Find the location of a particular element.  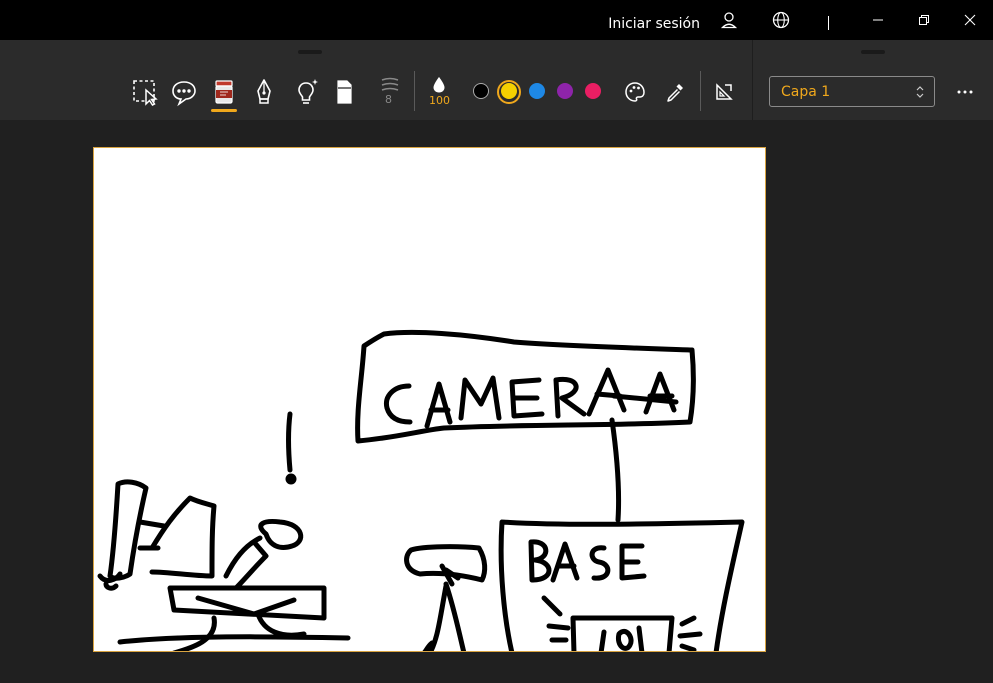

account-icon is located at coordinates (729, 20).